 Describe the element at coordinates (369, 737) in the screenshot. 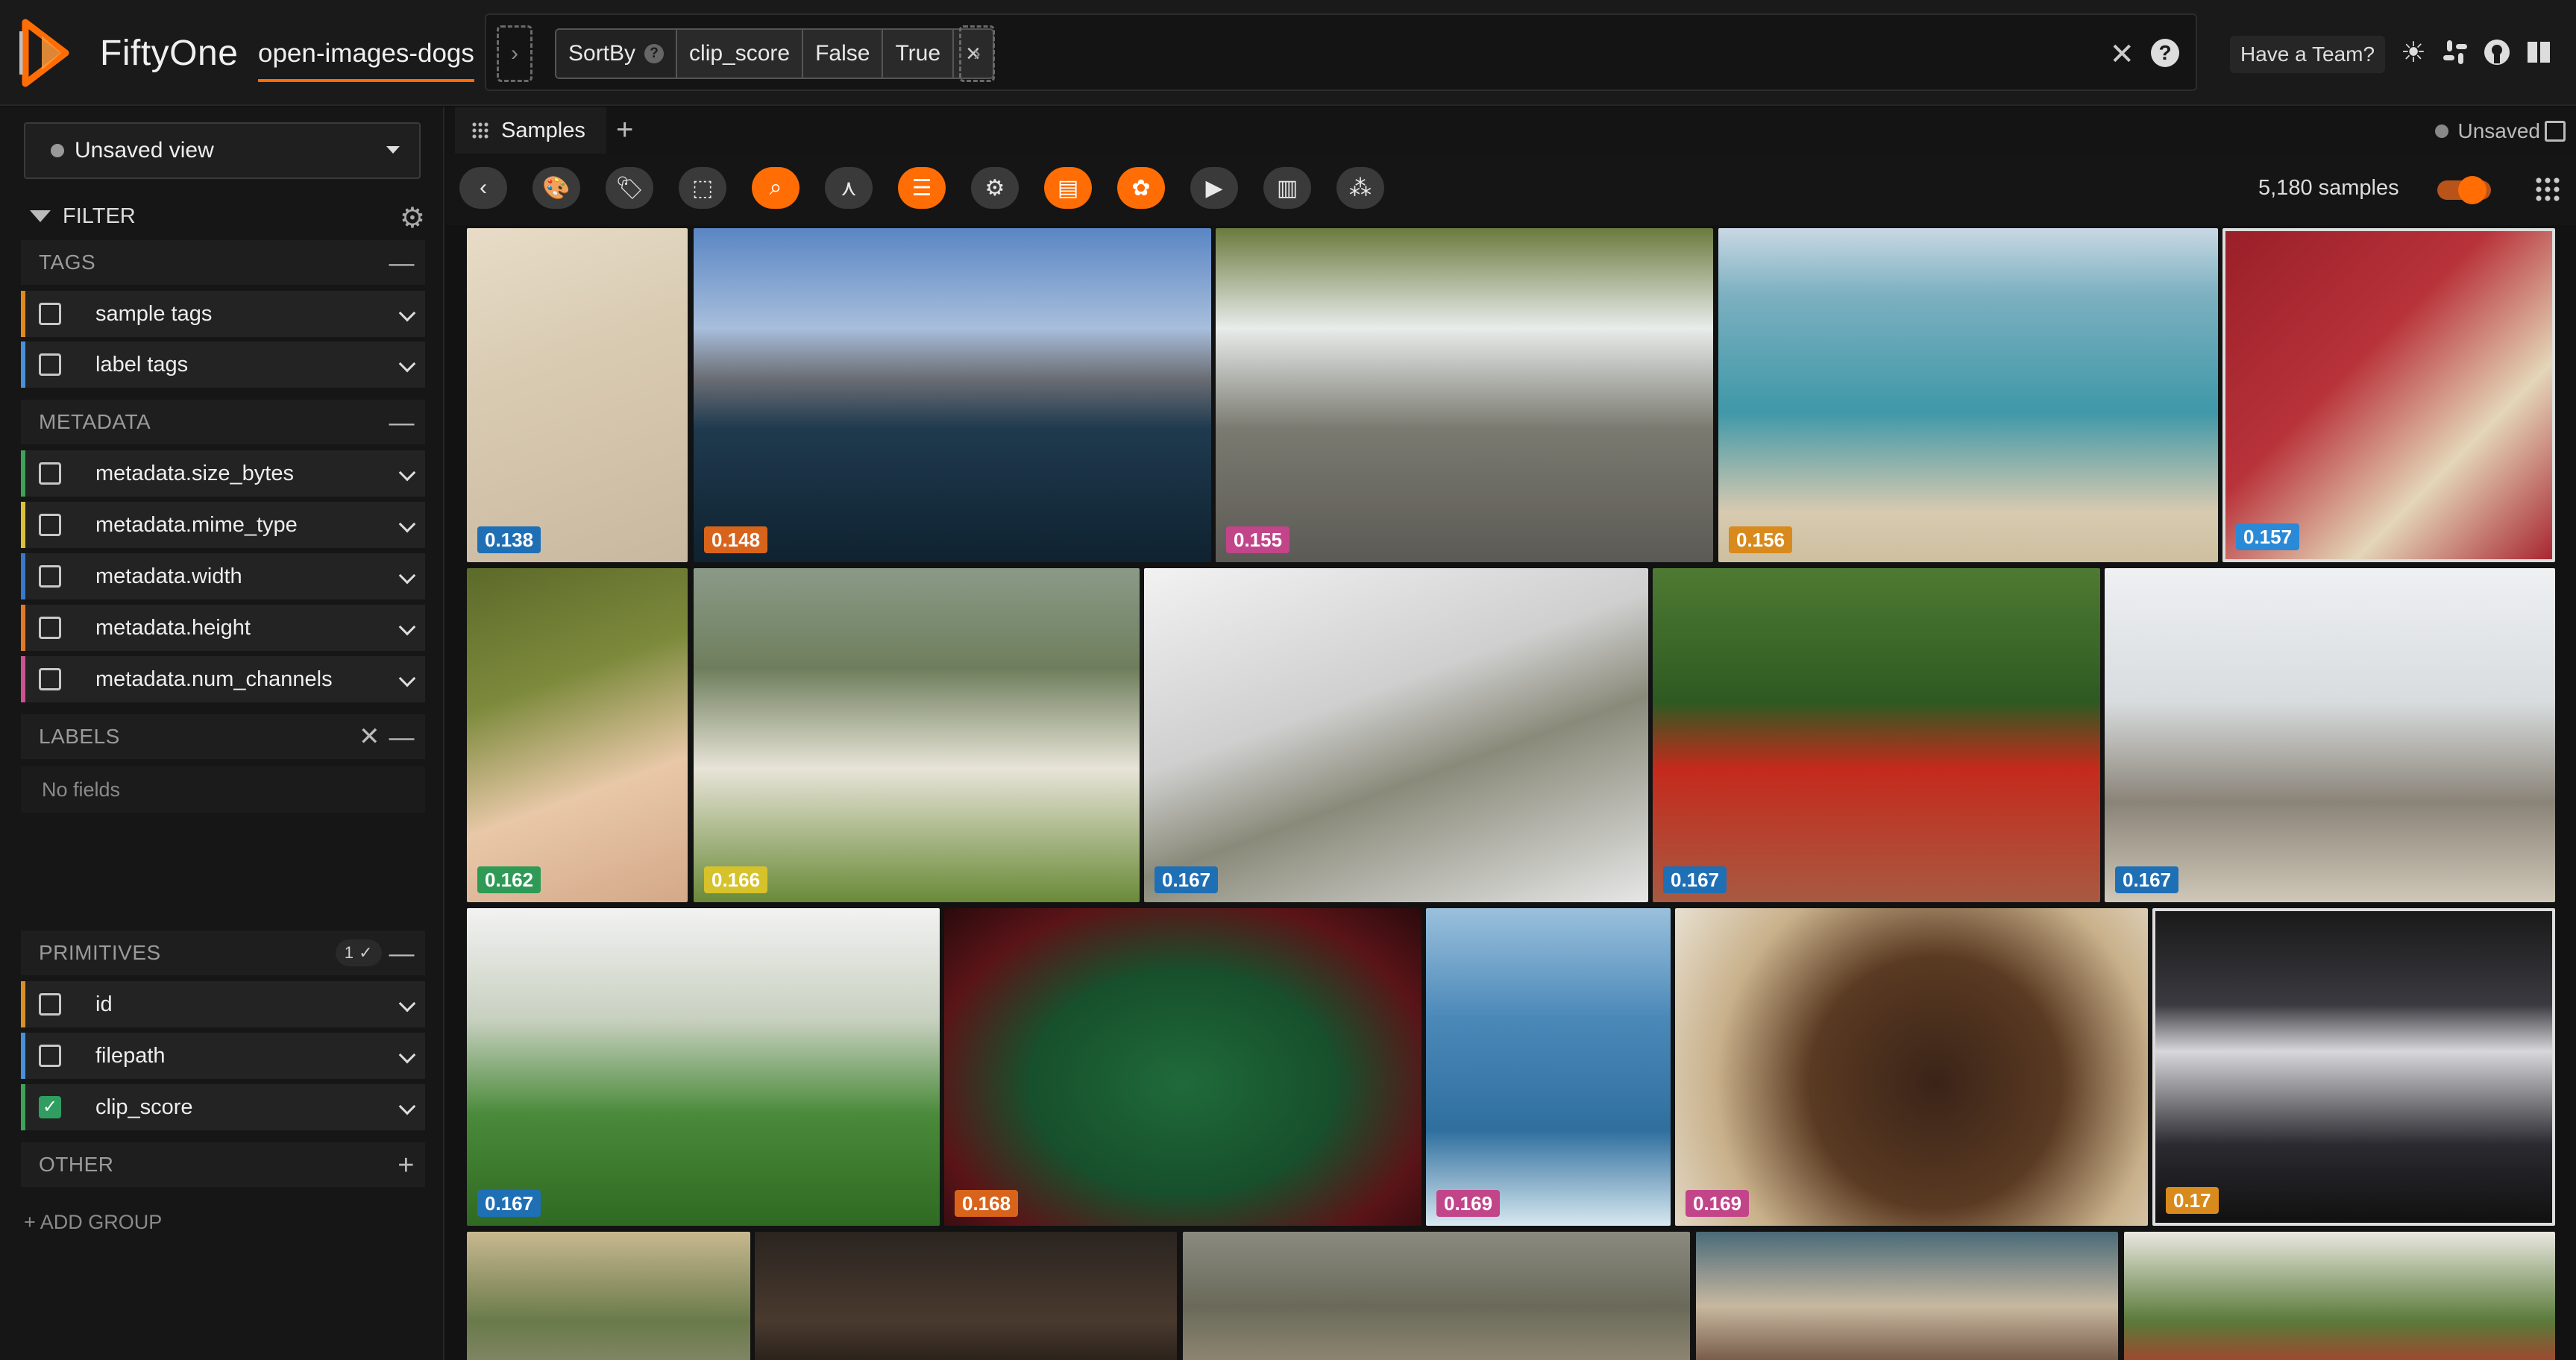

I see `close-icon: ✕` at that location.